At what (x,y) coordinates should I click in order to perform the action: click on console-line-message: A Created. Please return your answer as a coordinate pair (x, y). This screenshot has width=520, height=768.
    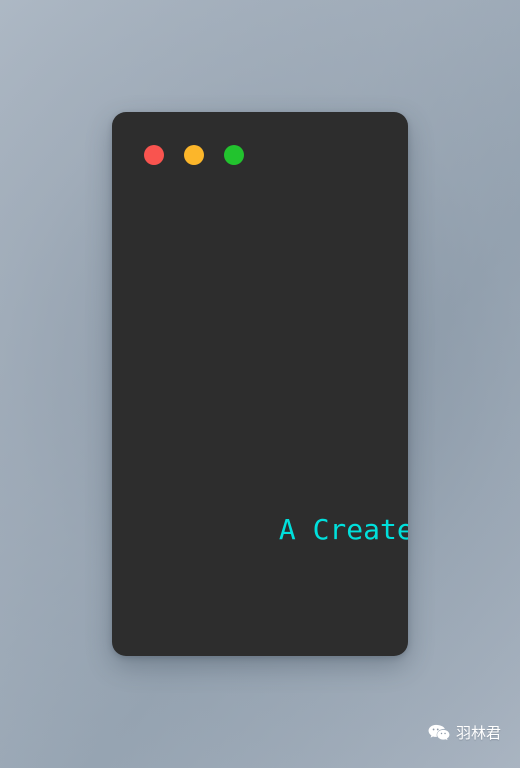
    Looking at the image, I should click on (343, 529).